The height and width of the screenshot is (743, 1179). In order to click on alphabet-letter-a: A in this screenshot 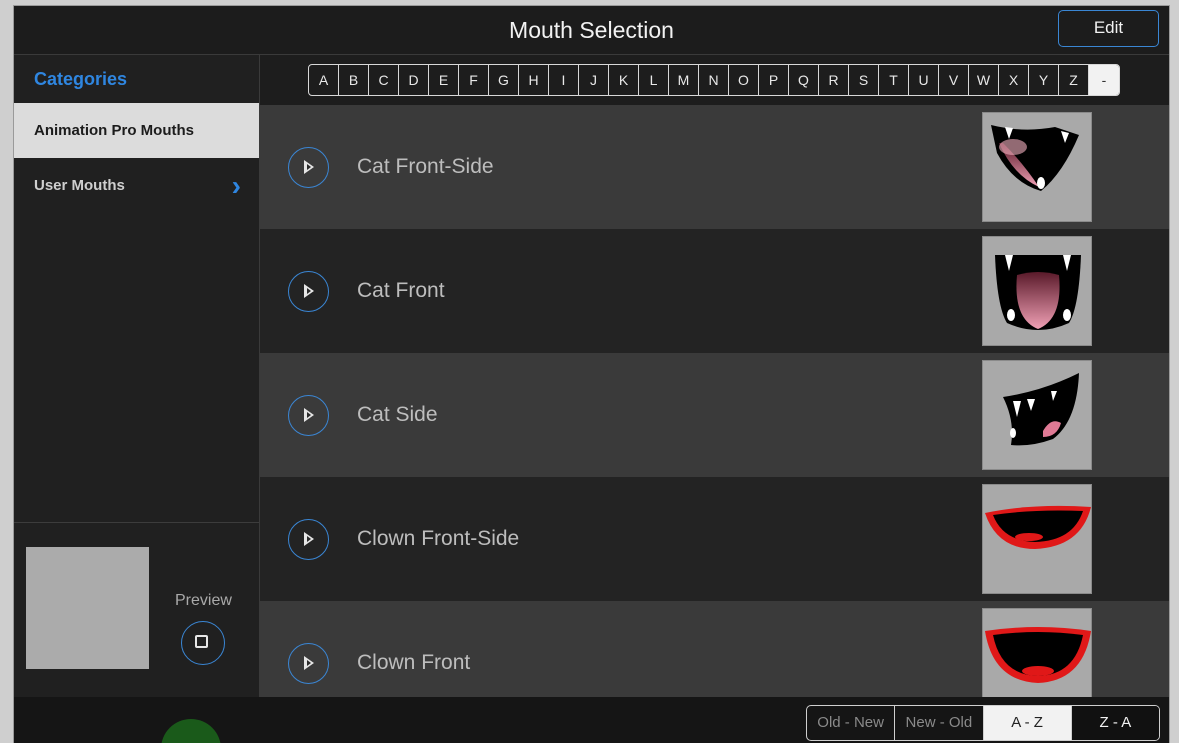, I will do `click(324, 80)`.